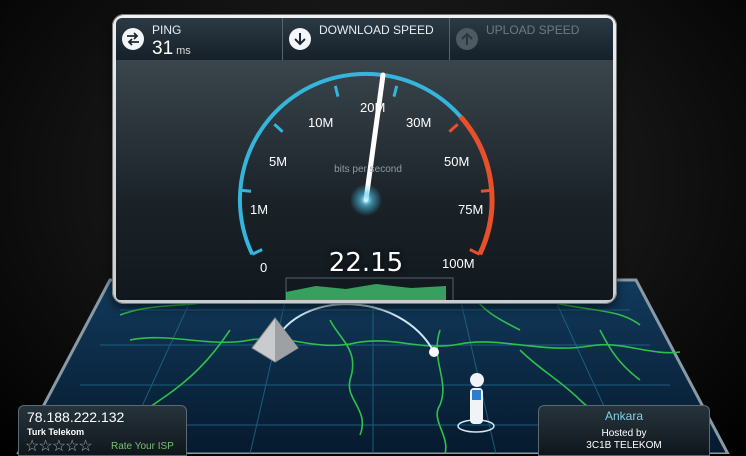  What do you see at coordinates (624, 445) in the screenshot?
I see `host-name: 3C1B TELEKOM` at bounding box center [624, 445].